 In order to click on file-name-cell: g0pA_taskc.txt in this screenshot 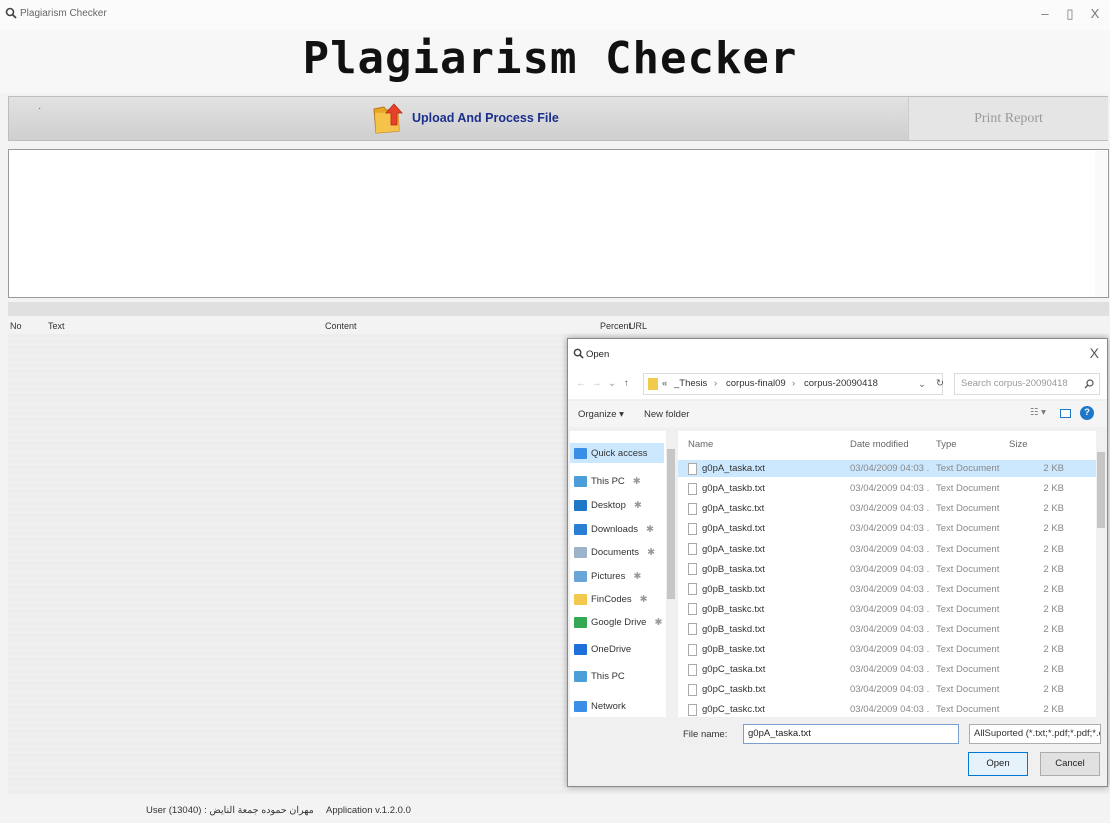, I will do `click(764, 508)`.